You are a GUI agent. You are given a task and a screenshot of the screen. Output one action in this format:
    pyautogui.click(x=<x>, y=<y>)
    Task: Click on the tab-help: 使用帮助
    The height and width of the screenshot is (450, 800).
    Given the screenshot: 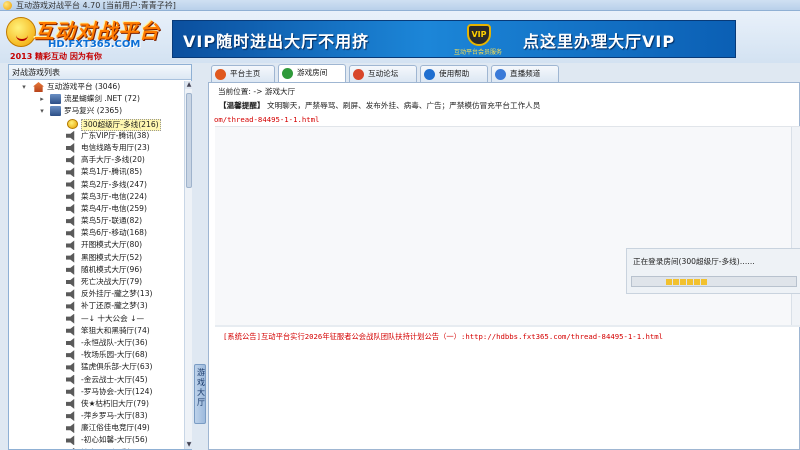 What is the action you would take?
    pyautogui.click(x=454, y=73)
    